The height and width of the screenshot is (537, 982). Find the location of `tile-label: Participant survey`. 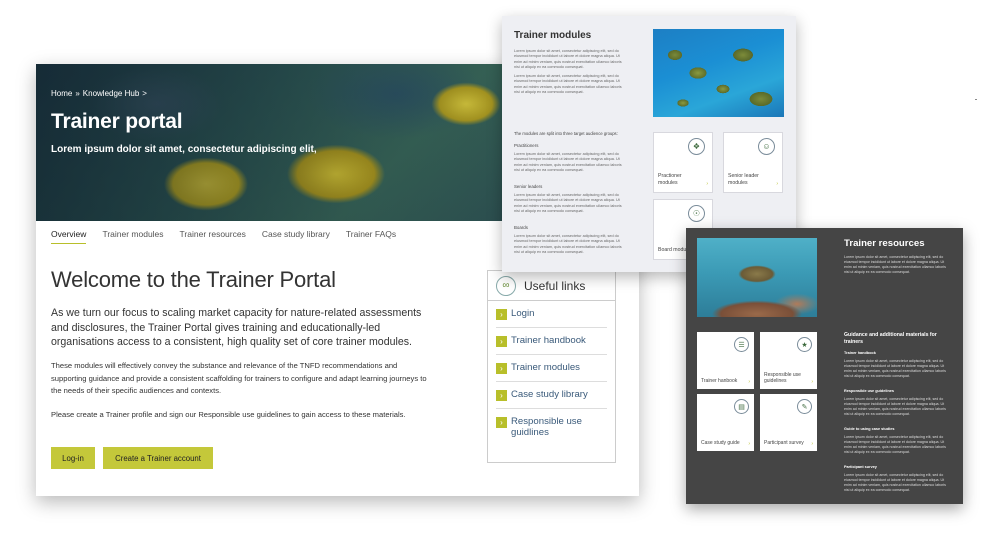

tile-label: Participant survey is located at coordinates (784, 442).